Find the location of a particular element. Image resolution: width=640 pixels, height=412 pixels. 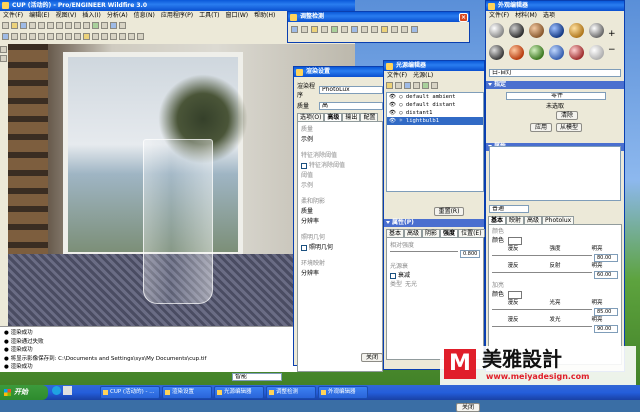

light-menu-light: 光源(L) is located at coordinates (423, 75).